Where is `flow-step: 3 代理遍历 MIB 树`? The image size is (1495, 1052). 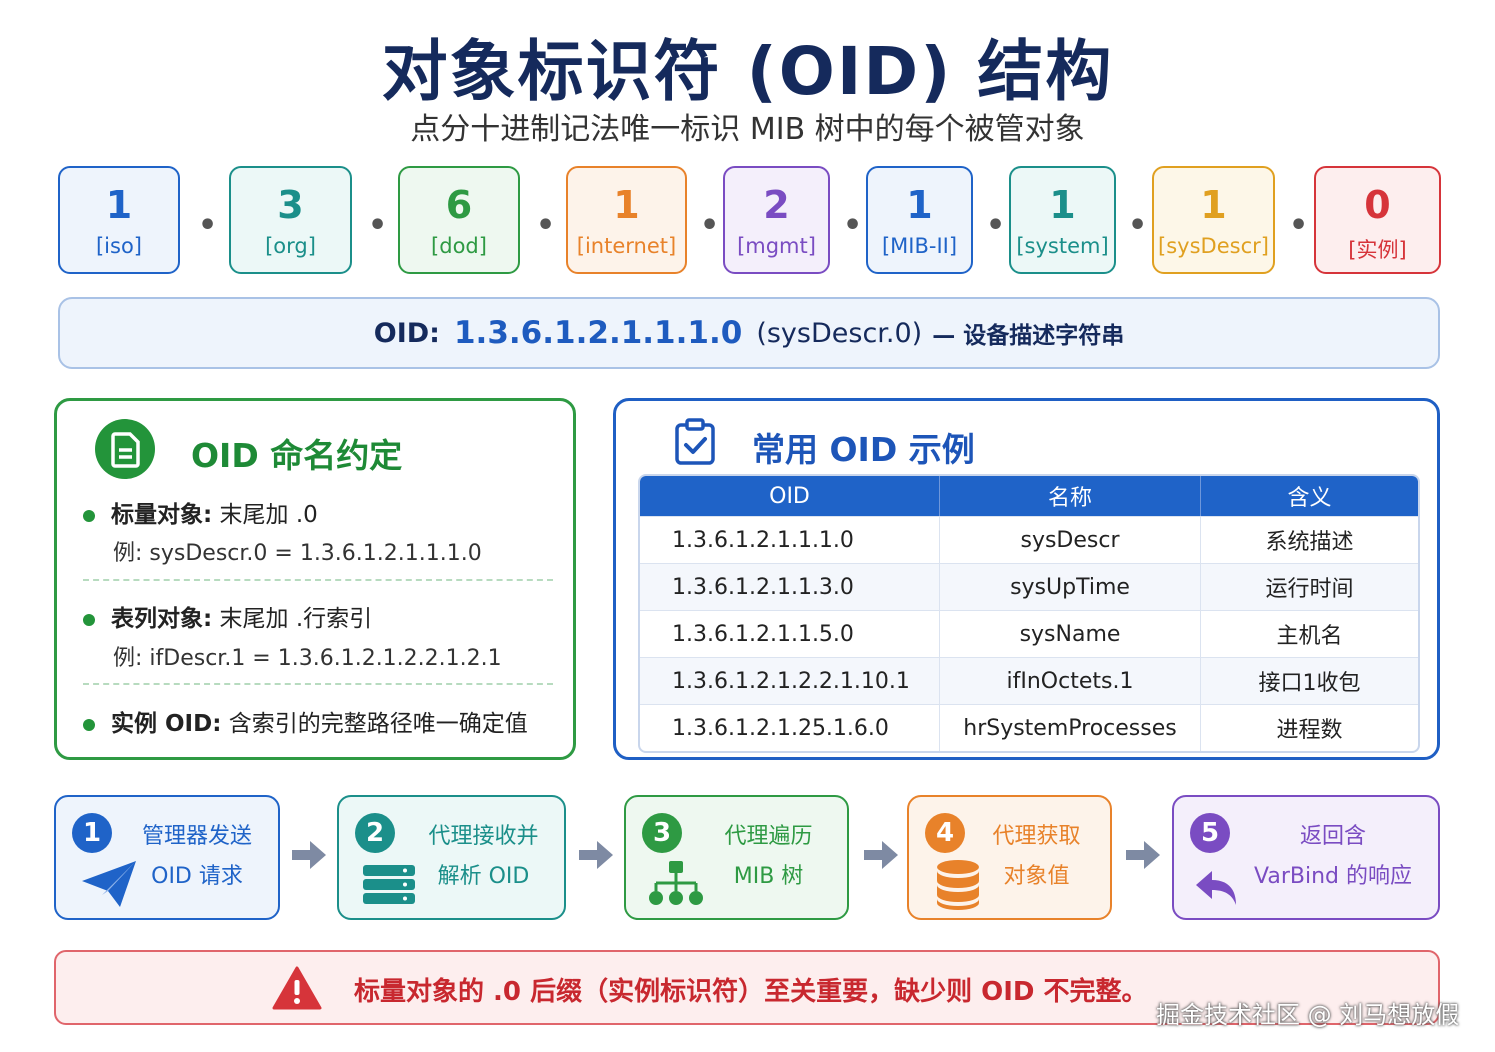
flow-step: 3 代理遍历 MIB 树 is located at coordinates (736, 857).